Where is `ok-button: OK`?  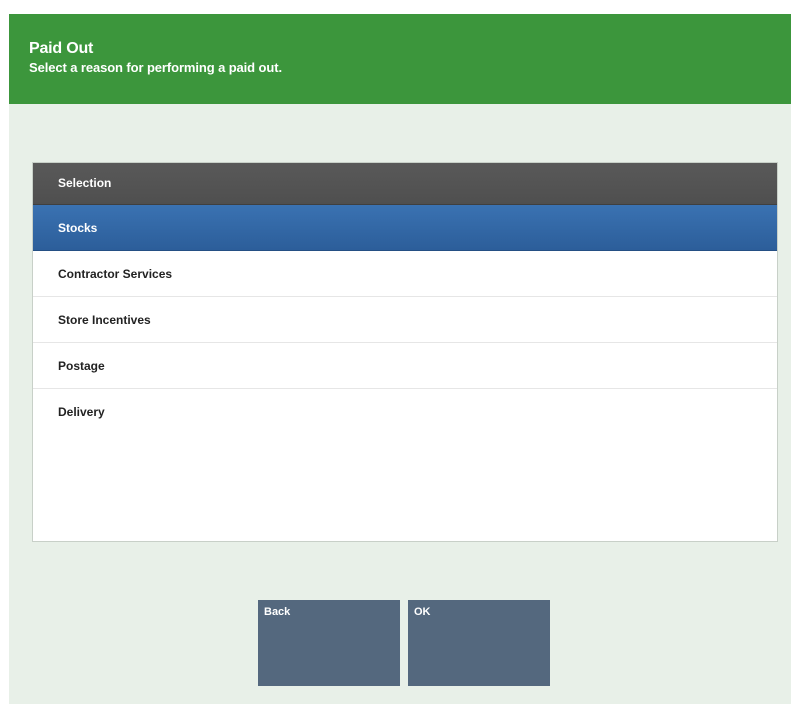
ok-button: OK is located at coordinates (479, 643).